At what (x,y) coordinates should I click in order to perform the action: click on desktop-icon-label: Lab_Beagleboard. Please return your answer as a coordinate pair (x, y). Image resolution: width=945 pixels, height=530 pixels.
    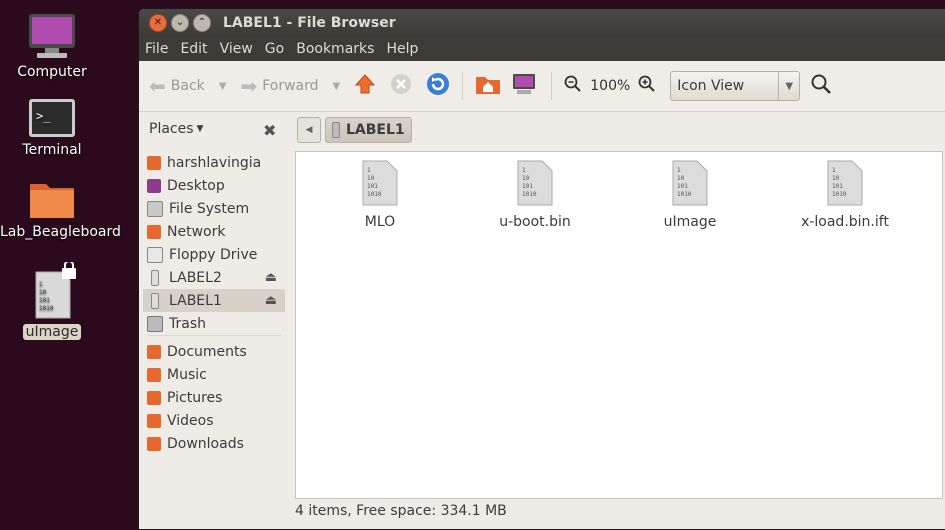
    Looking at the image, I should click on (60, 232).